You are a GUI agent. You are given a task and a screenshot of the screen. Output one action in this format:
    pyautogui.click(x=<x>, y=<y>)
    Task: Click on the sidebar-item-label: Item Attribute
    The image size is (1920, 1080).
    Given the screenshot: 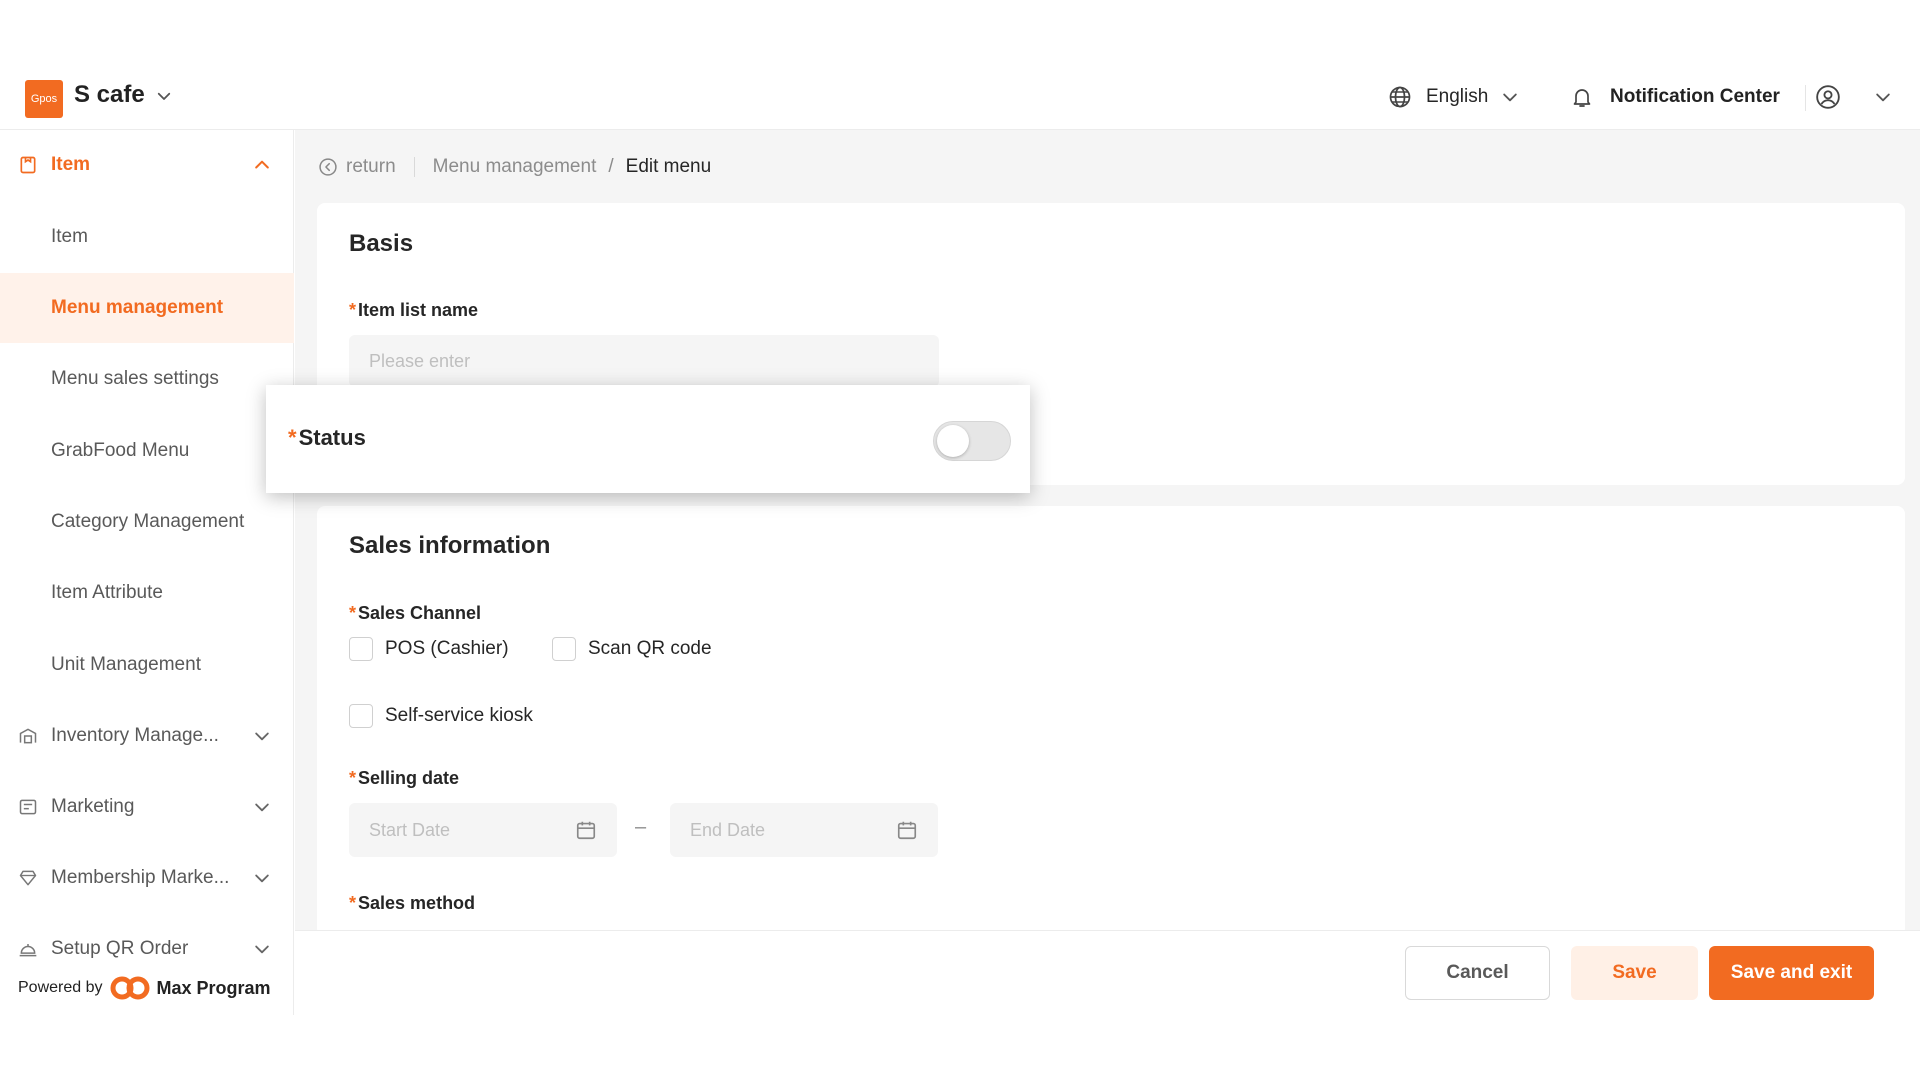 What is the action you would take?
    pyautogui.click(x=107, y=592)
    